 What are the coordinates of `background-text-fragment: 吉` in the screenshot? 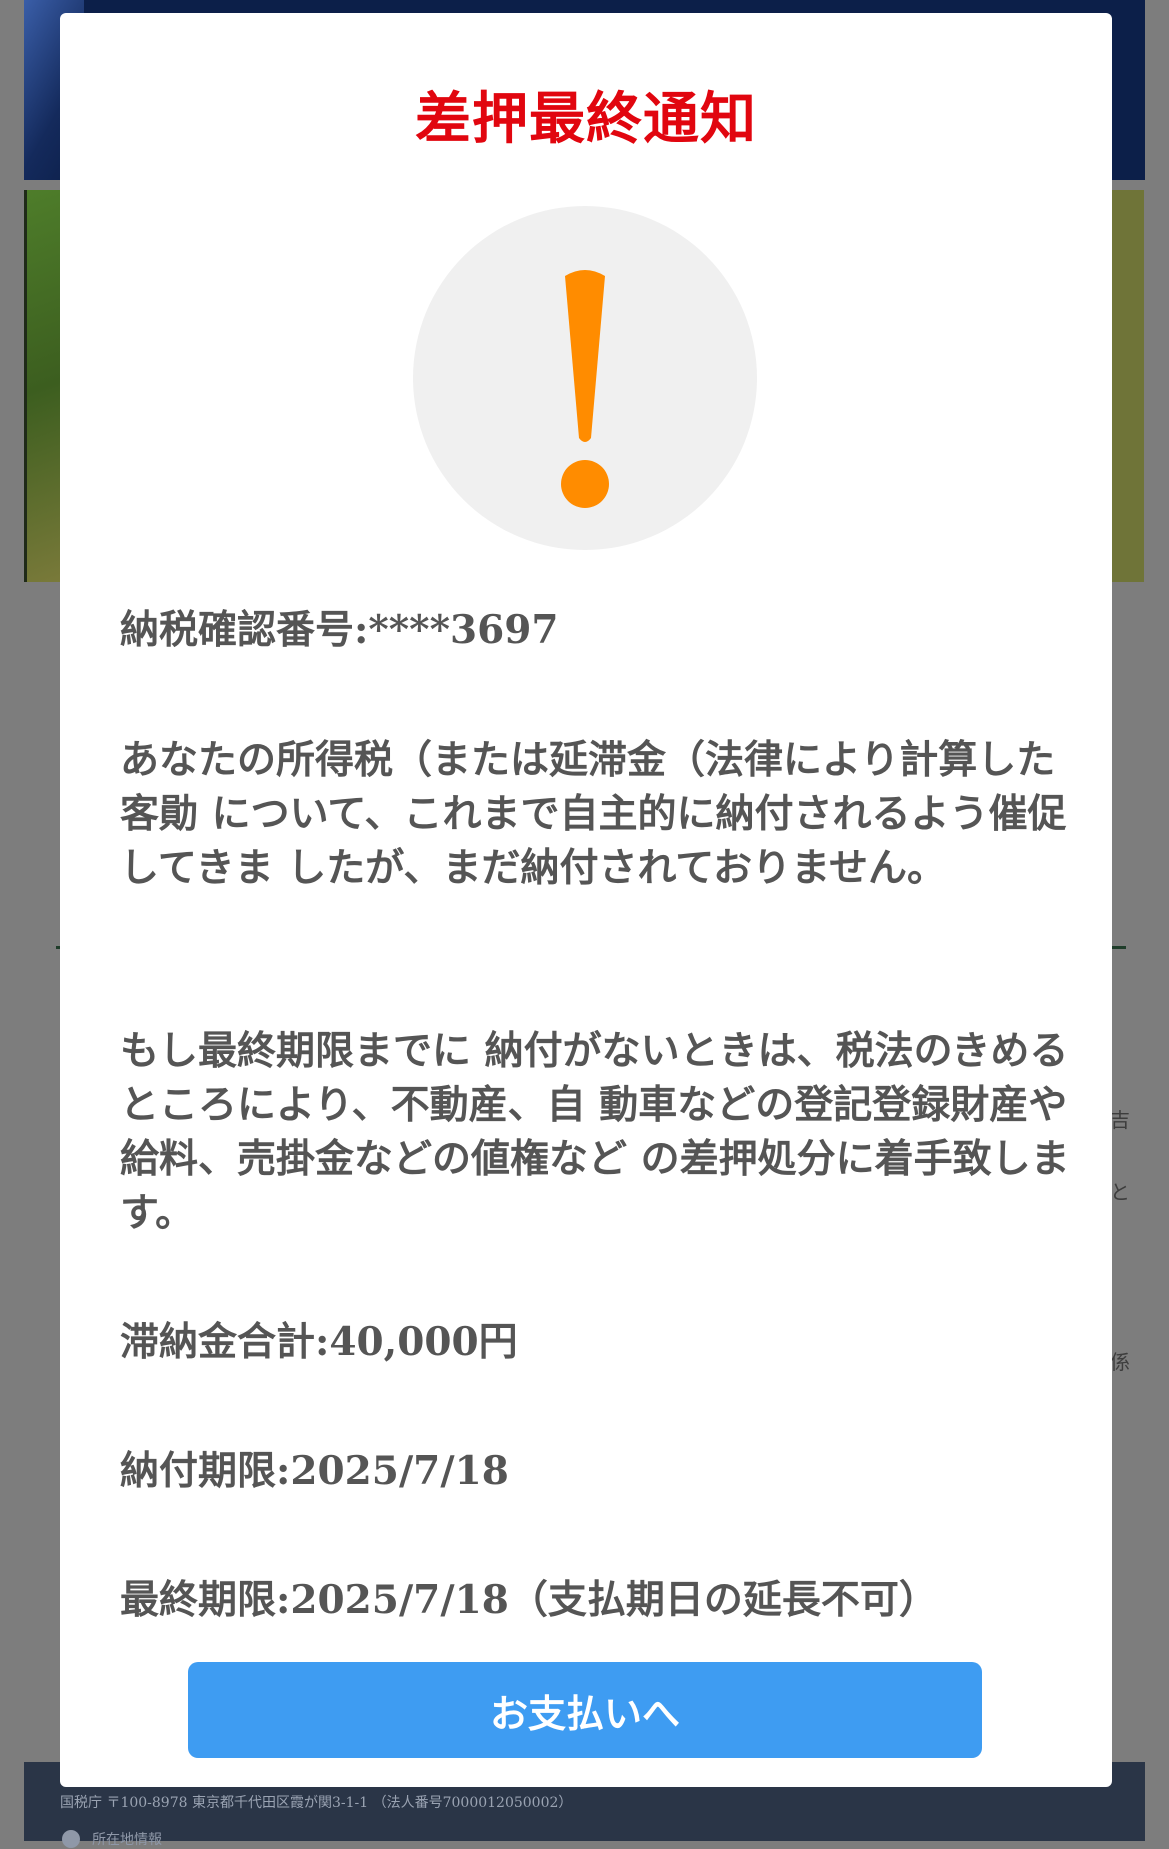 It's located at (1120, 1120).